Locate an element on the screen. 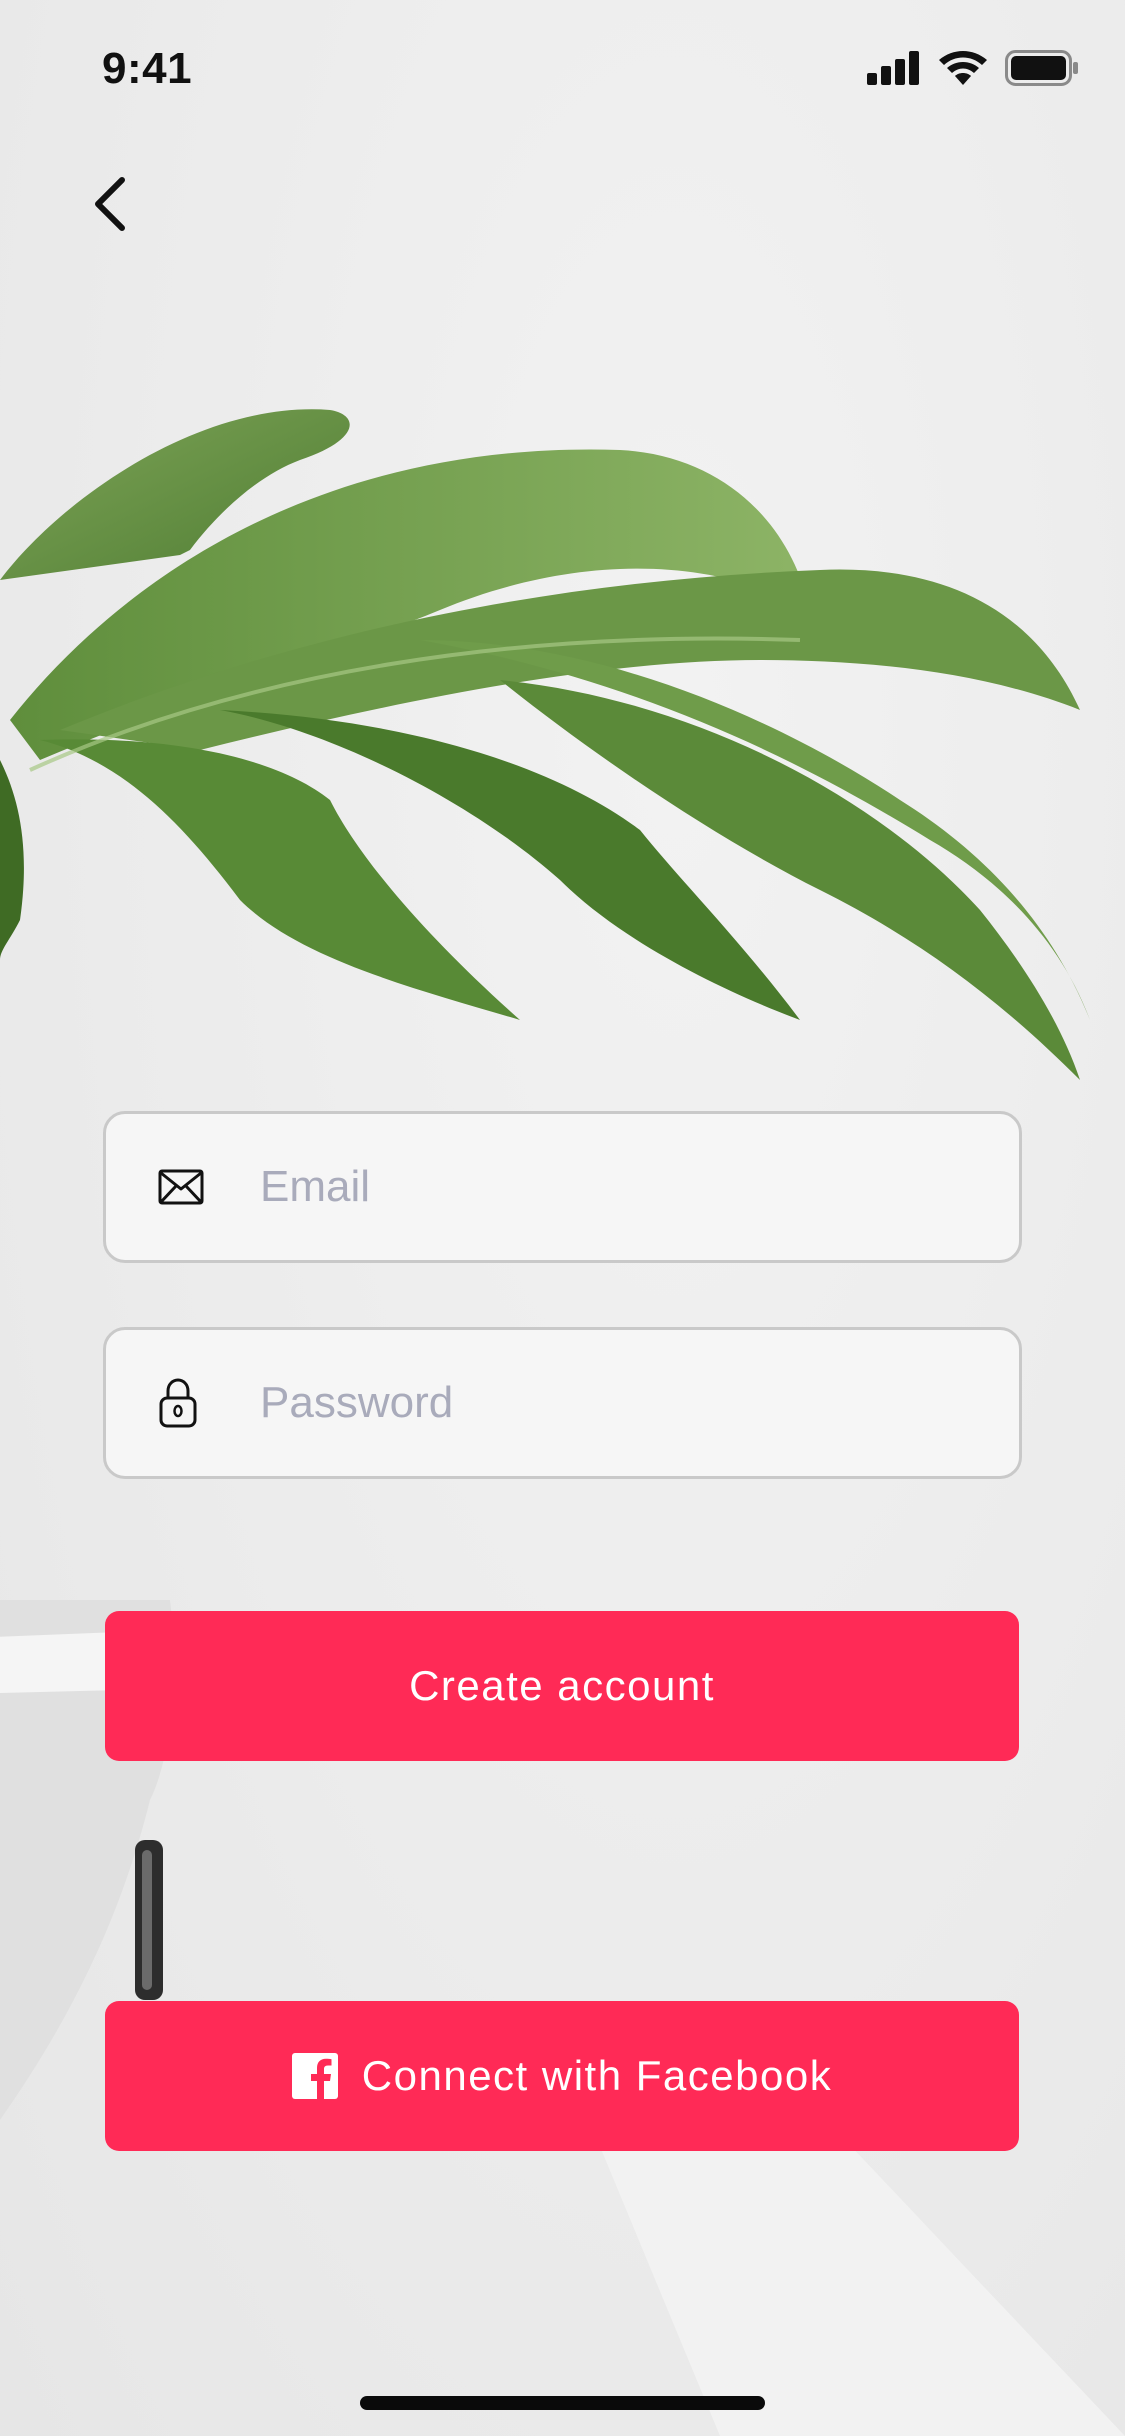  wifi-icon is located at coordinates (963, 68).